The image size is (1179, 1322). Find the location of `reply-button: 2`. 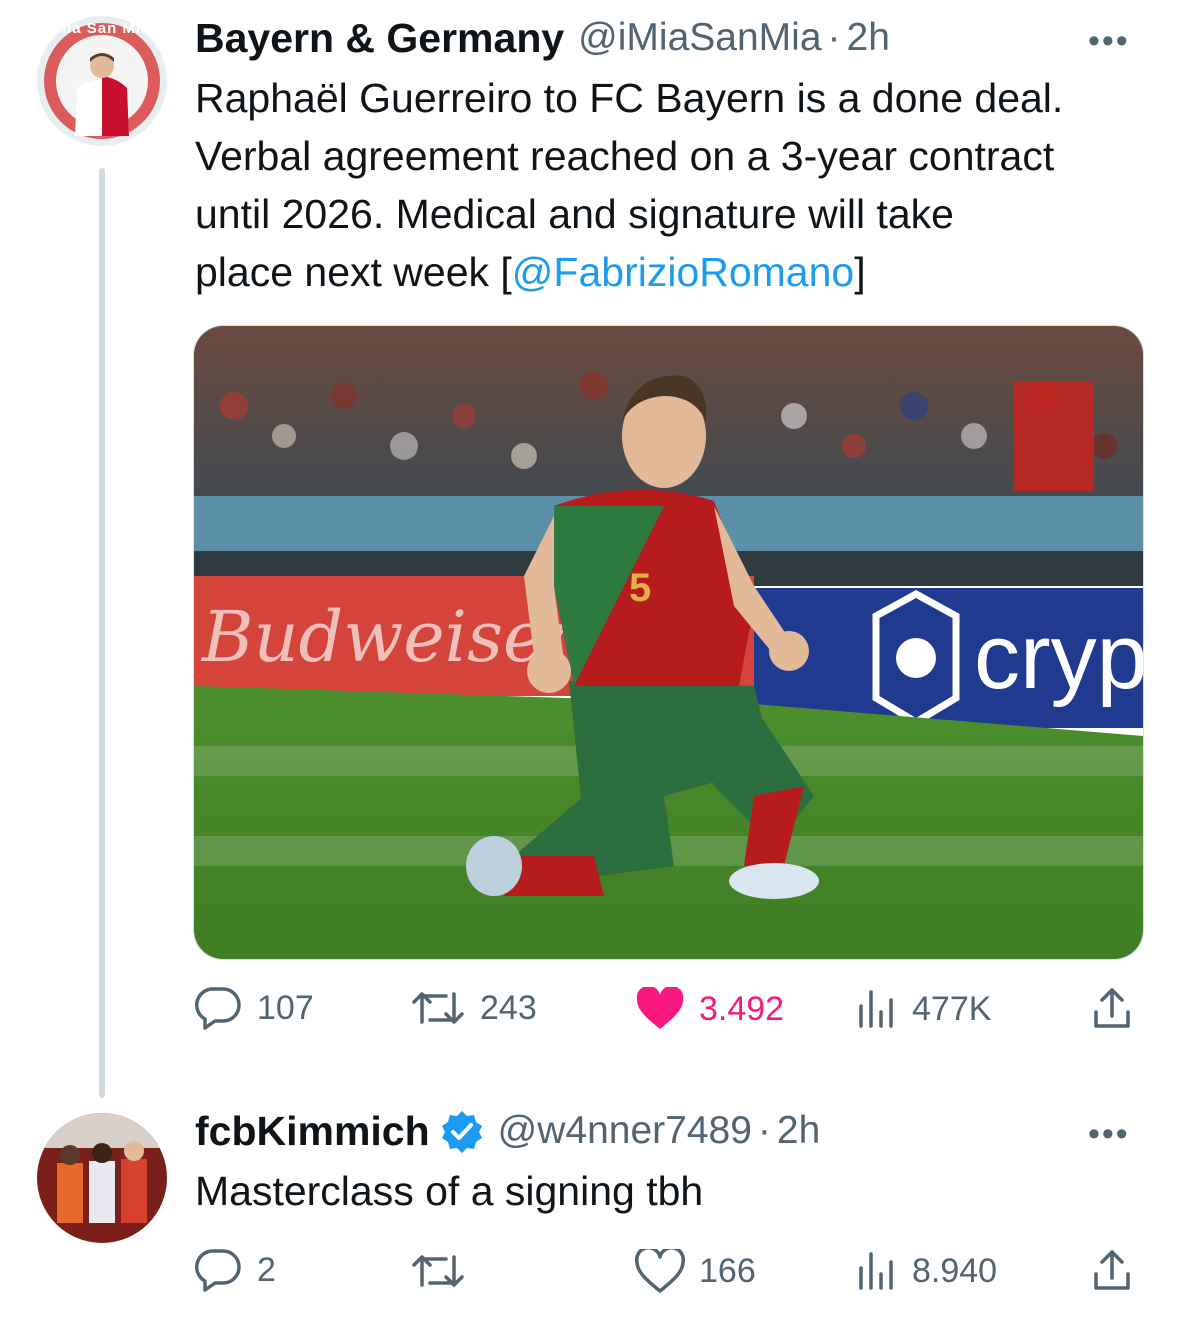

reply-button: 2 is located at coordinates (234, 1270).